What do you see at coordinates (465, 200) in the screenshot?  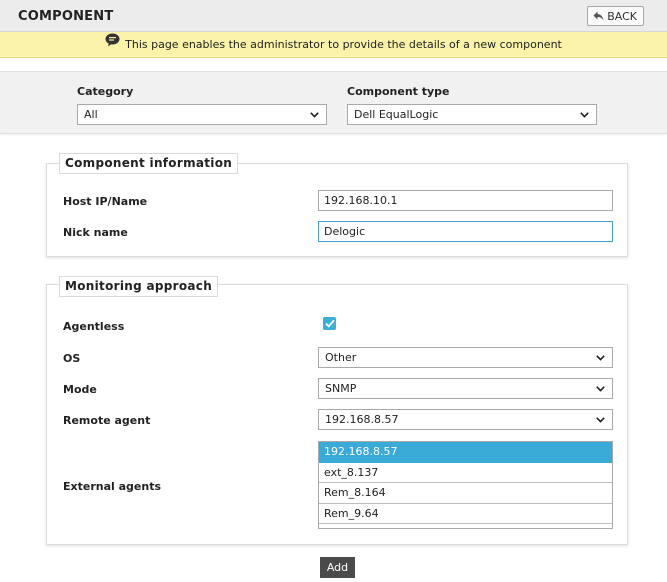 I see `host-input` at bounding box center [465, 200].